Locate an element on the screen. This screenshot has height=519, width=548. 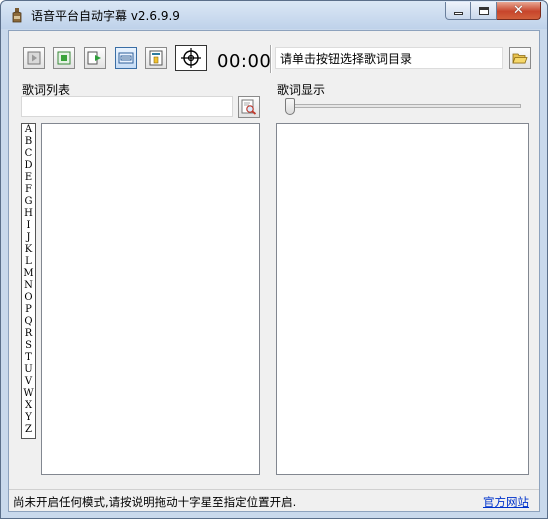
close-button: ✕ is located at coordinates (519, 11).